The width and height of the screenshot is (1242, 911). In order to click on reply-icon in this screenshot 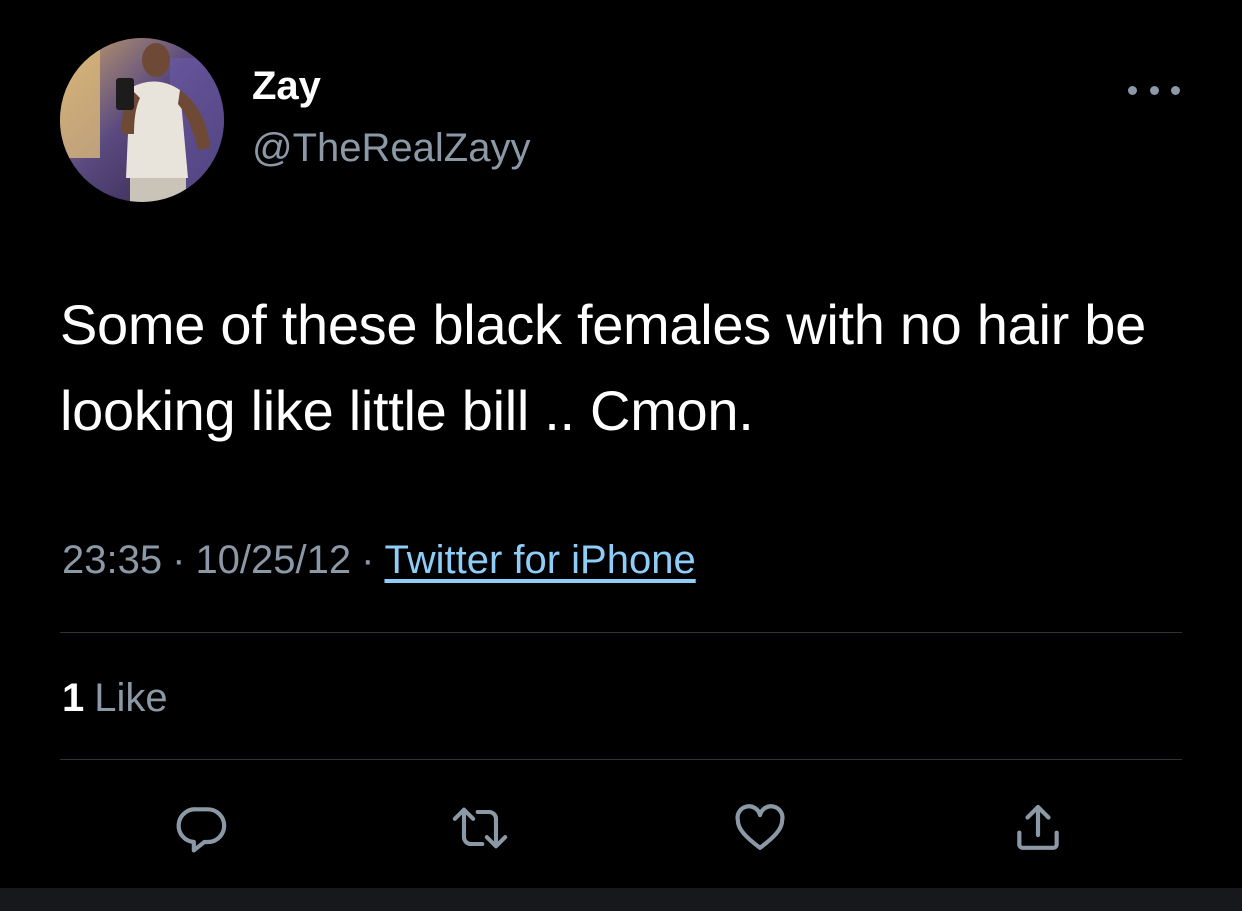, I will do `click(201, 830)`.